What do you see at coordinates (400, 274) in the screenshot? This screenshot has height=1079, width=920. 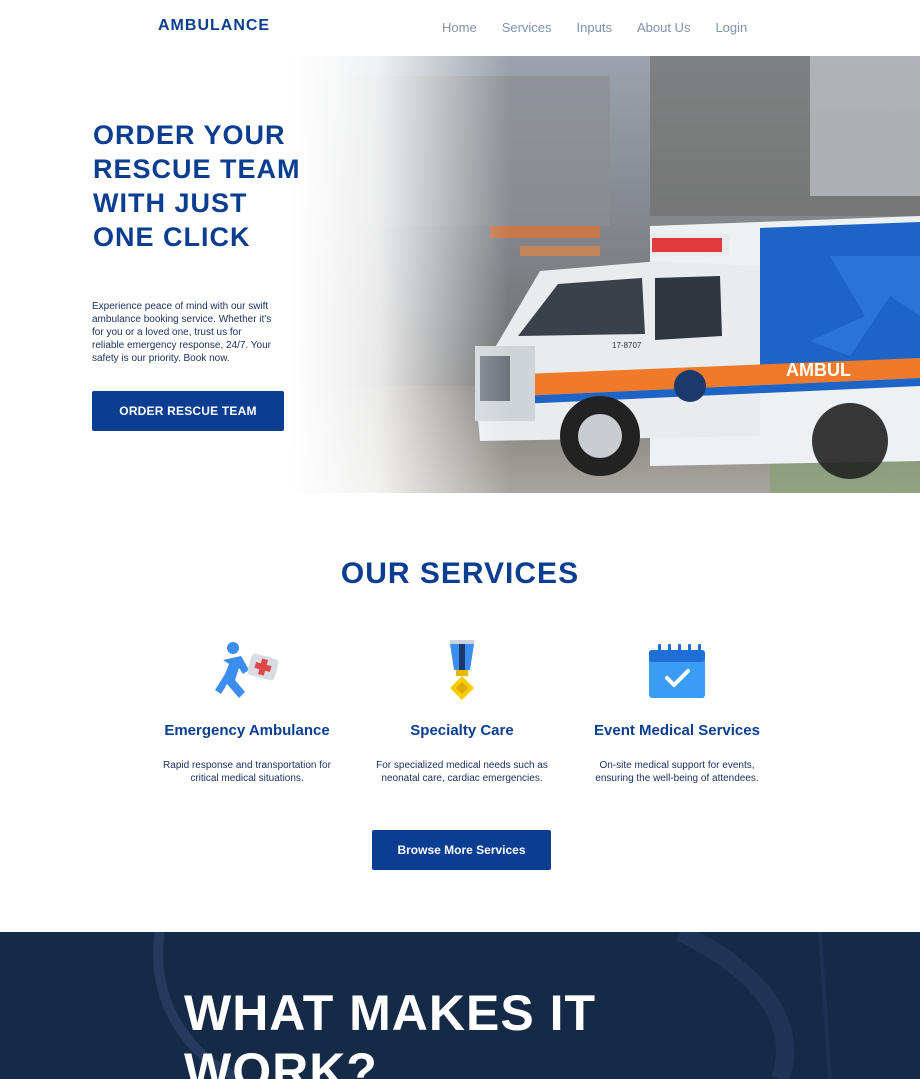 I see `hero-image-fade` at bounding box center [400, 274].